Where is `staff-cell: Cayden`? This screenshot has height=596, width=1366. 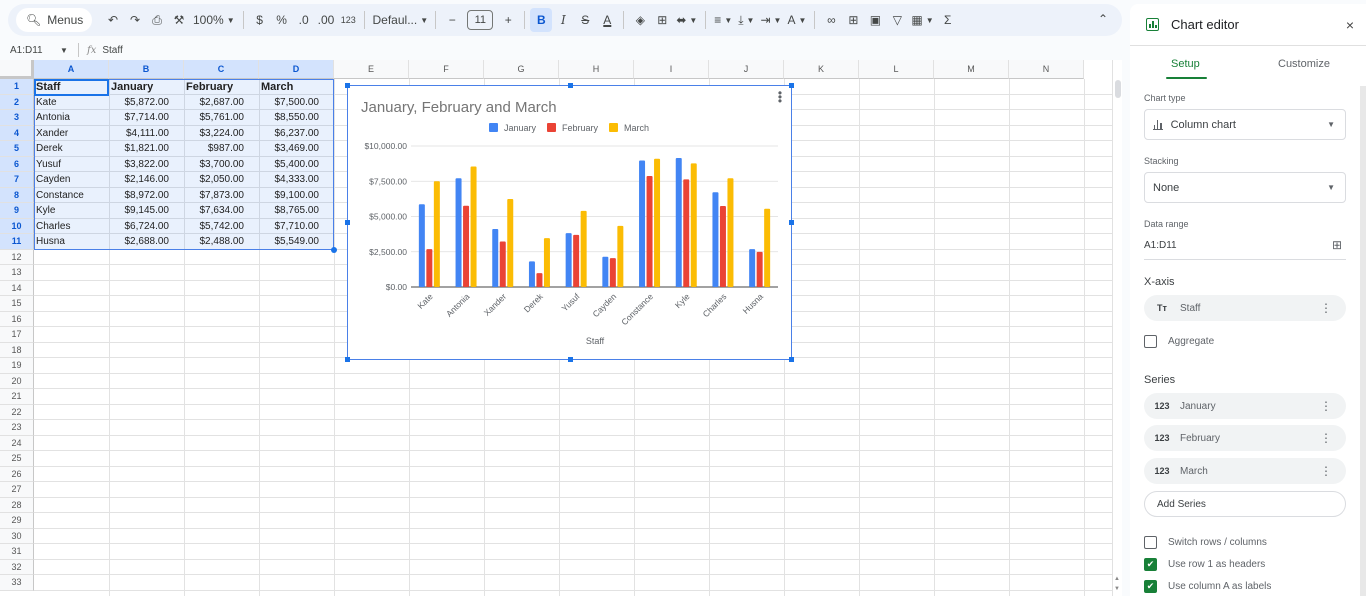 staff-cell: Cayden is located at coordinates (53, 179).